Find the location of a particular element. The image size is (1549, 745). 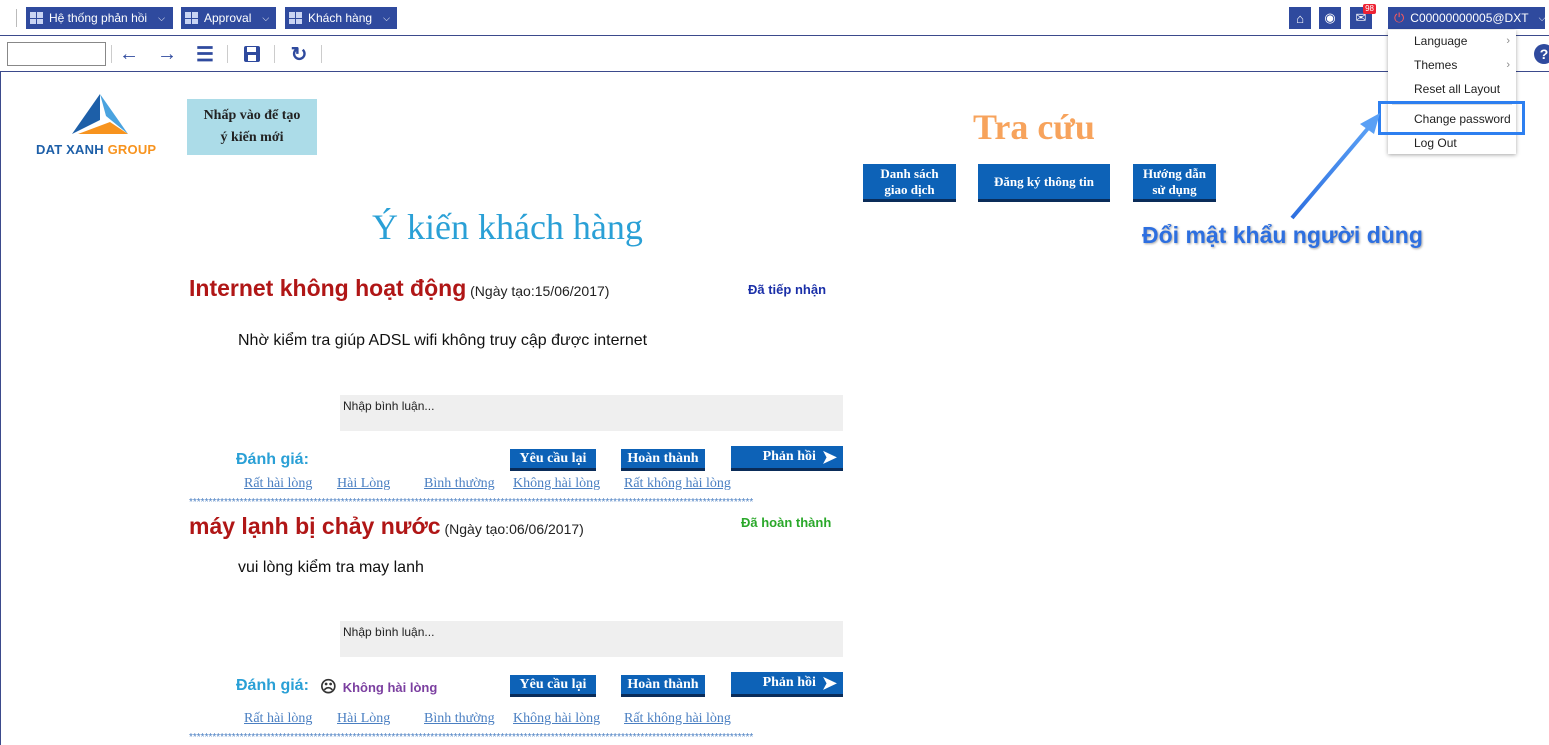

forward-arrow-icon: → is located at coordinates (167, 54).